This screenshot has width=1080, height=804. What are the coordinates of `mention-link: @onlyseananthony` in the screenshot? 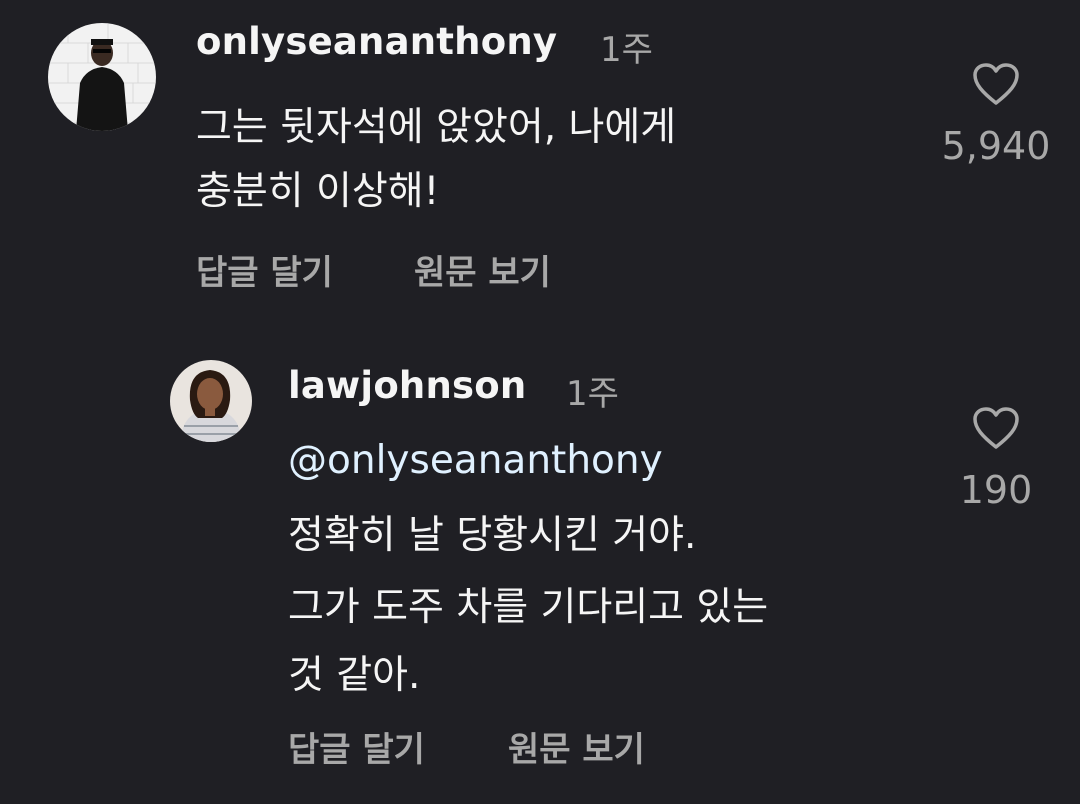 It's located at (475, 460).